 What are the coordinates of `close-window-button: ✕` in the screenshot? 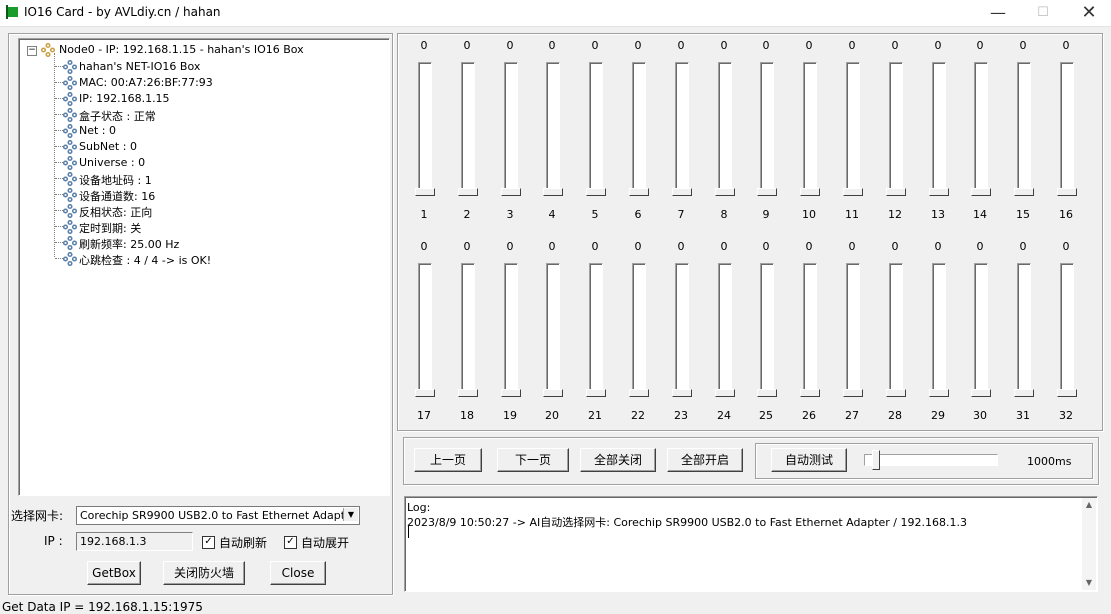 It's located at (1088, 13).